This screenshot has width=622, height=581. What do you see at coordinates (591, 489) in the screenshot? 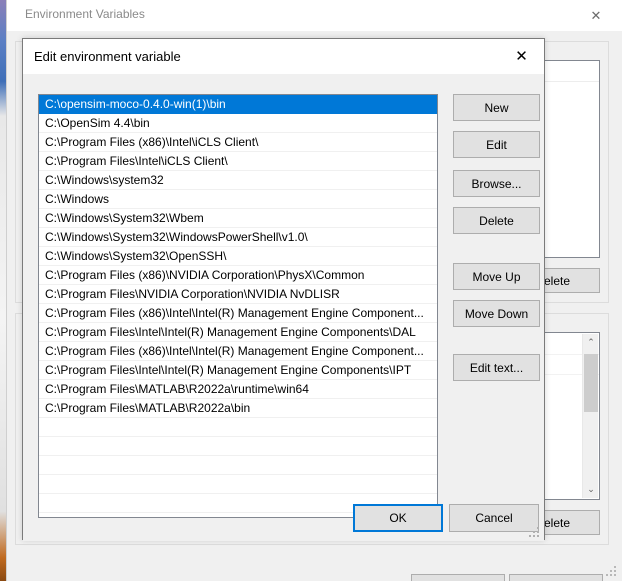
I see `scroll-down-icon: ⌄` at bounding box center [591, 489].